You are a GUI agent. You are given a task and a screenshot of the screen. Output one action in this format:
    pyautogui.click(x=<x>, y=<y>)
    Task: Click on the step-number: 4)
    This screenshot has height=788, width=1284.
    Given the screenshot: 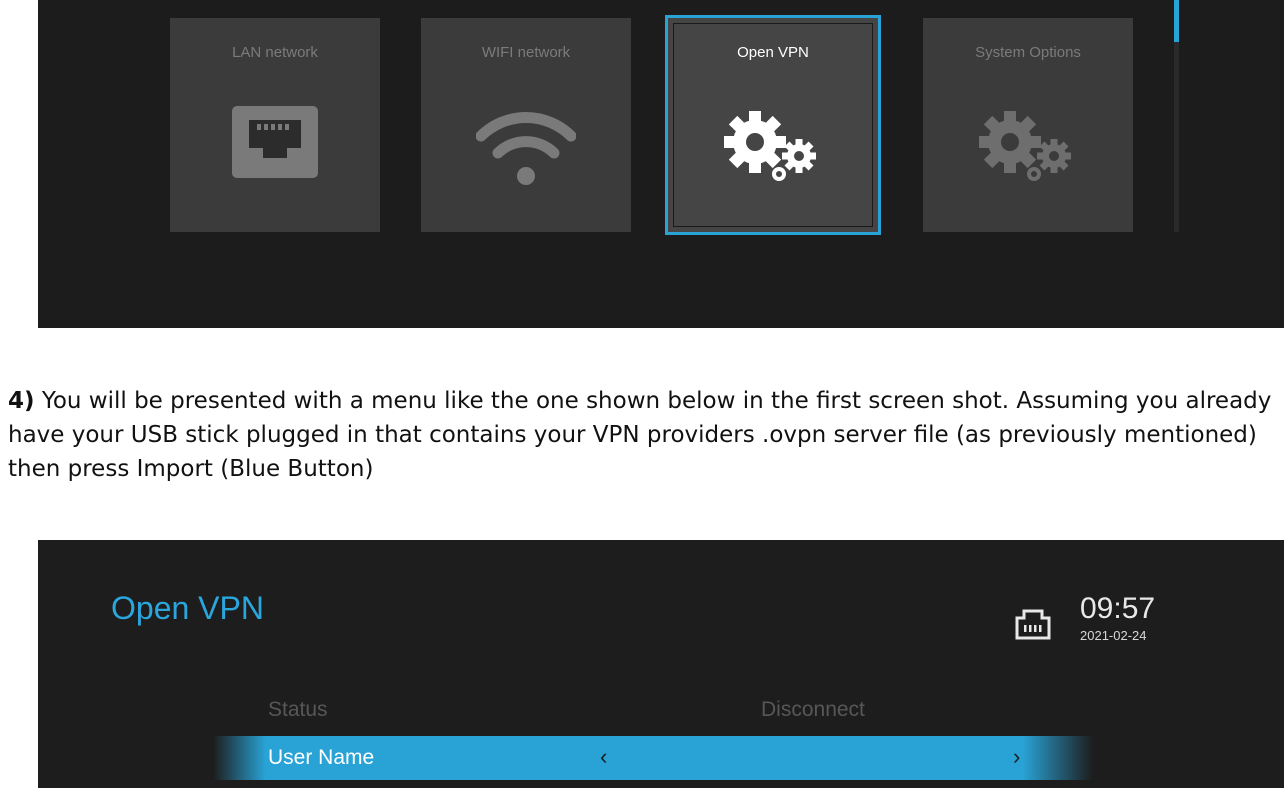 What is the action you would take?
    pyautogui.click(x=21, y=401)
    